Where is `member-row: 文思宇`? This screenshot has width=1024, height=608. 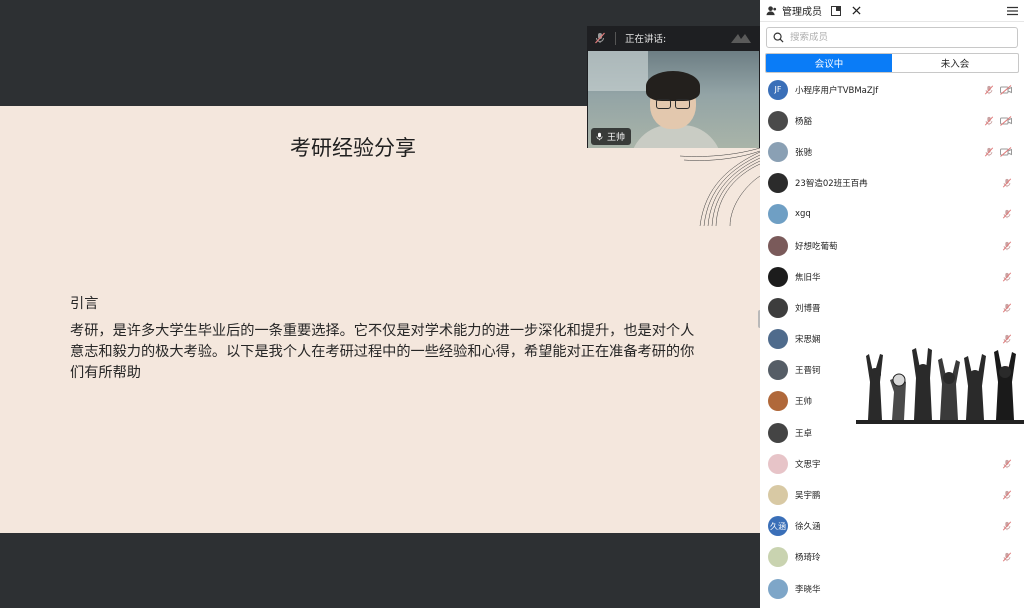 member-row: 文思宇 is located at coordinates (892, 463).